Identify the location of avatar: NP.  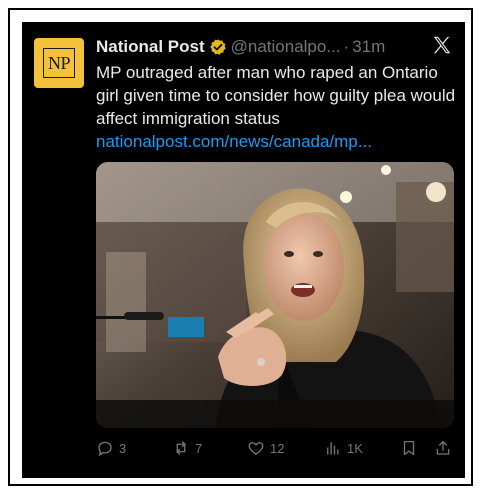
(59, 63).